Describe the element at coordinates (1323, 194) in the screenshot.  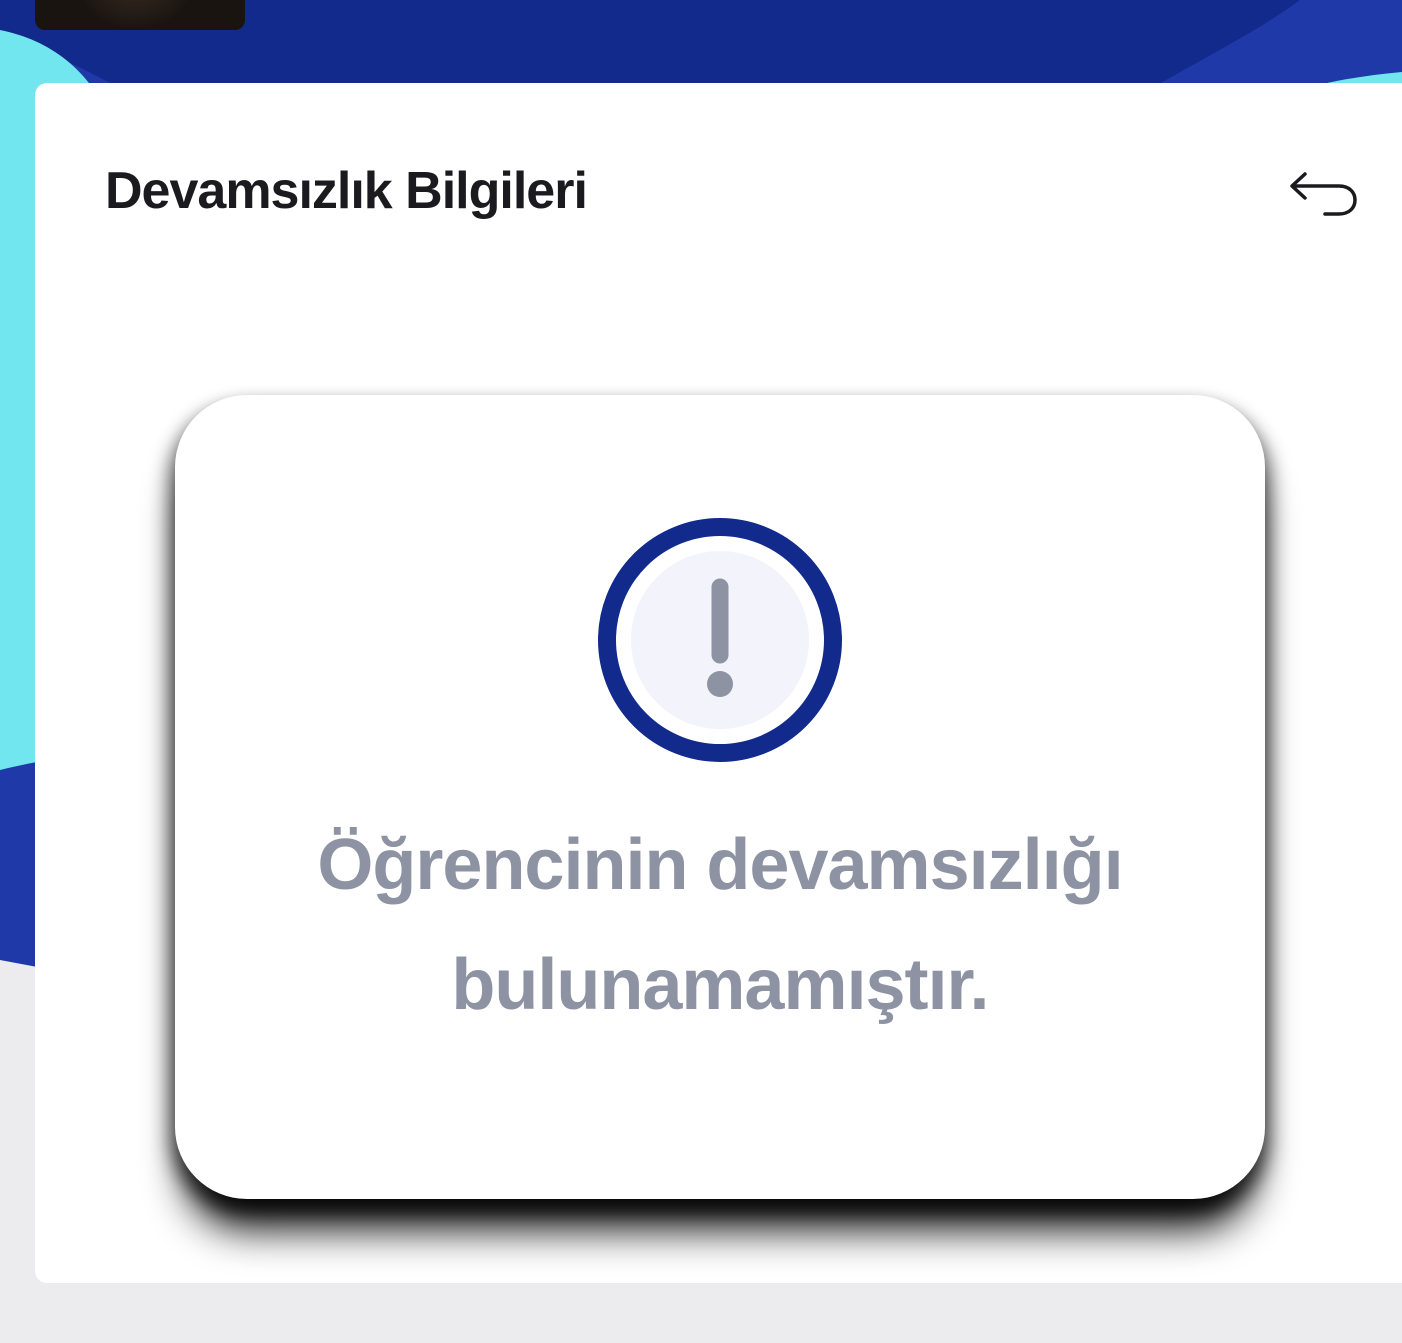
I see `back-arrow-icon` at that location.